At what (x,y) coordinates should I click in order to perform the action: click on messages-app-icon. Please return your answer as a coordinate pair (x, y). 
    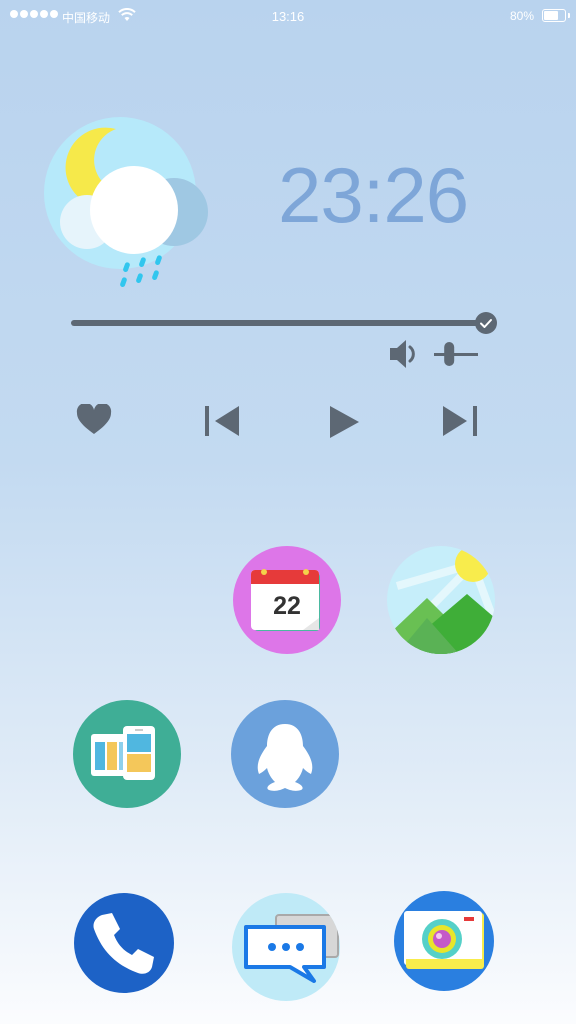
    Looking at the image, I should click on (286, 947).